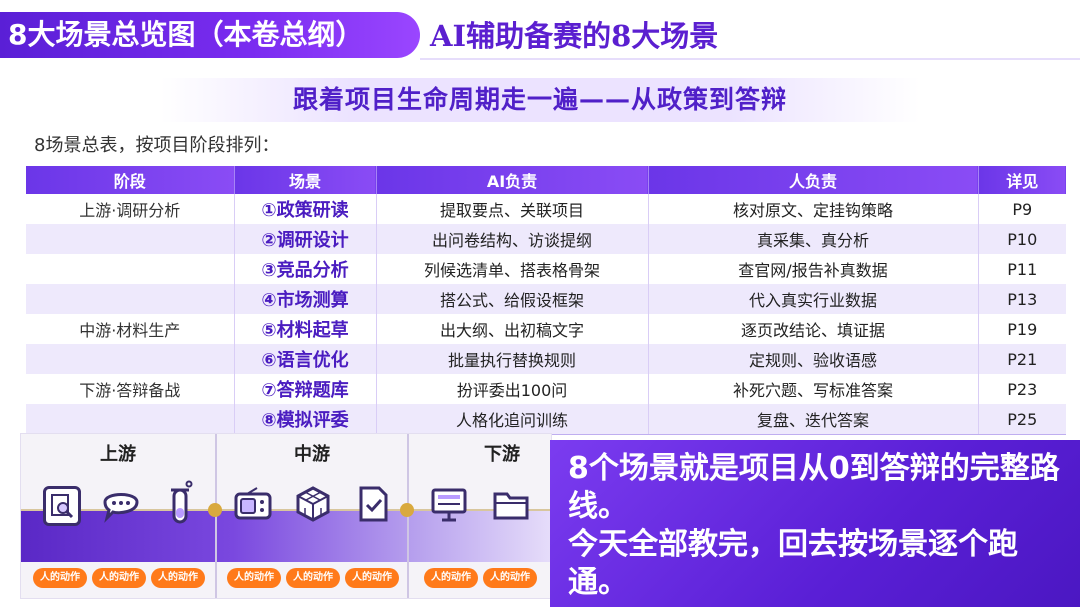 This screenshot has width=1080, height=607. Describe the element at coordinates (62, 506) in the screenshot. I see `document-search-icon` at that location.